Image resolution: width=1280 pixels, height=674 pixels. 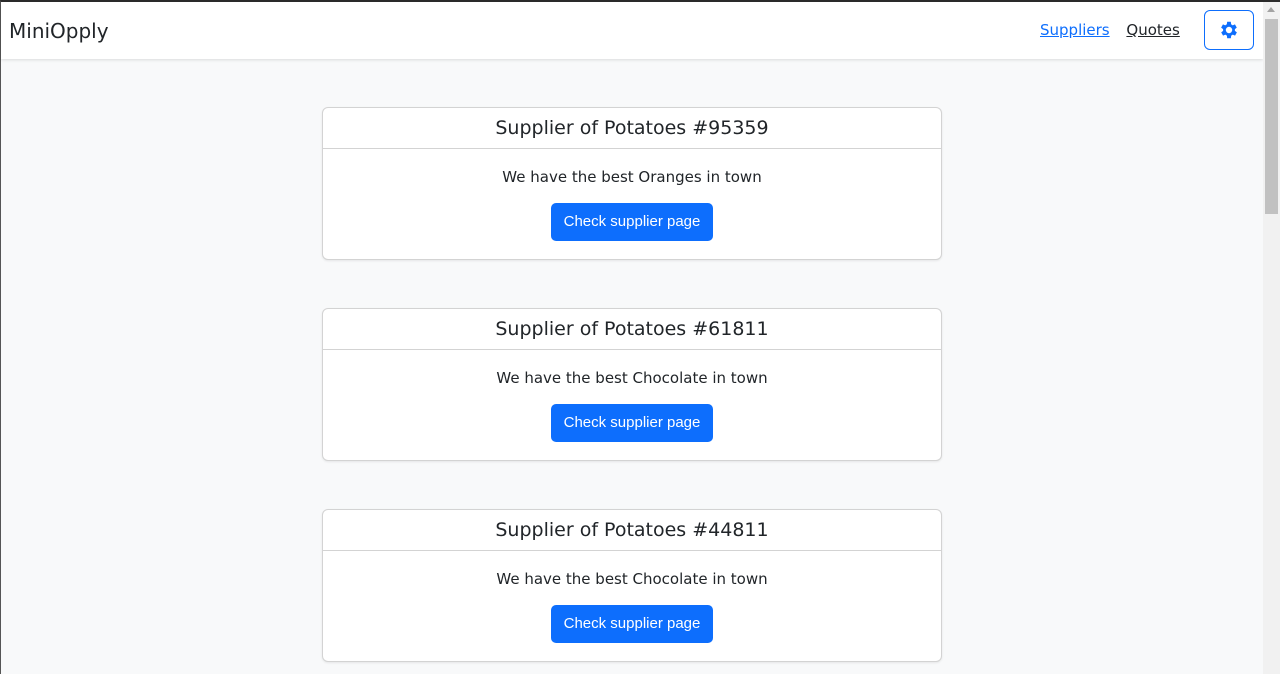 I want to click on nav-link-suppliers: Suppliers, so click(x=1075, y=30).